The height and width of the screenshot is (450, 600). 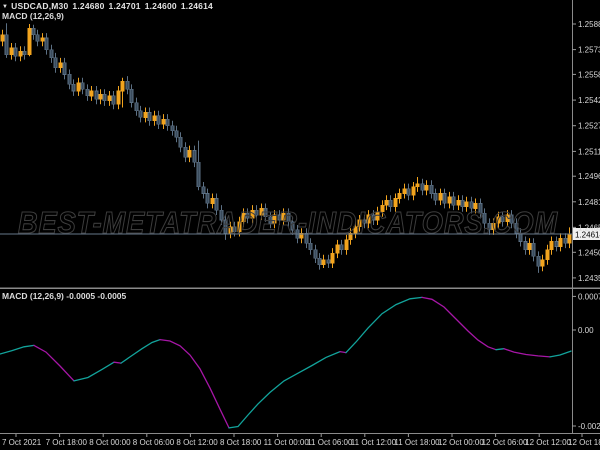 What do you see at coordinates (589, 227) in the screenshot?
I see `price-axis-label: 1.24655` at bounding box center [589, 227].